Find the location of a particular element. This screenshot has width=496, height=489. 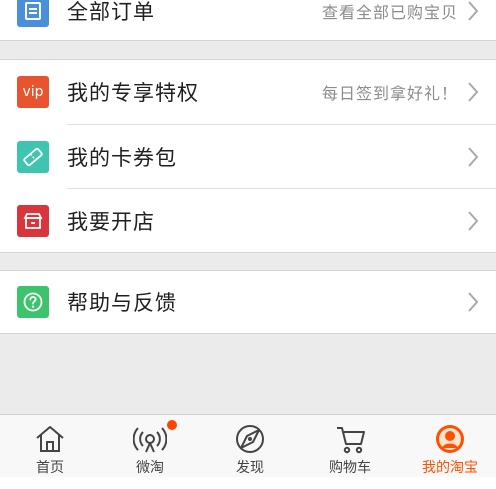

tab-label: 我的淘宝 is located at coordinates (450, 468).